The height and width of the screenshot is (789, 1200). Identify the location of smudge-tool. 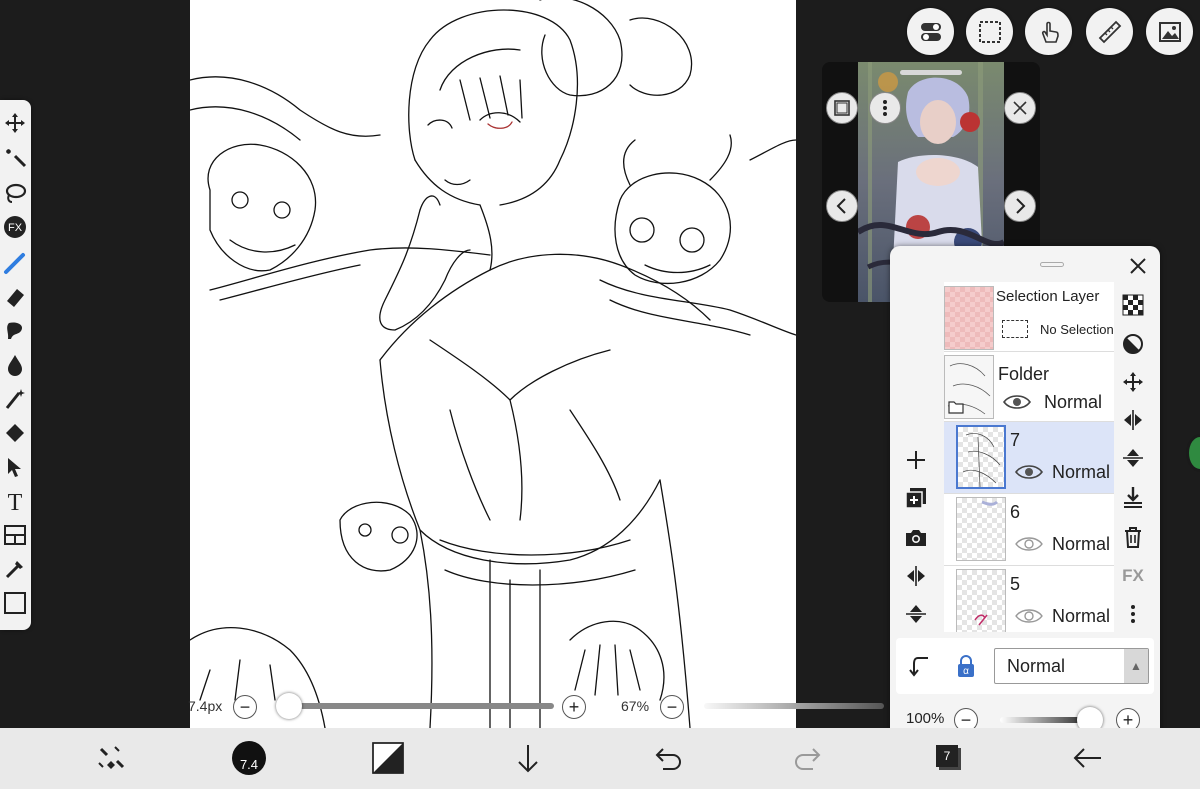
(15, 331).